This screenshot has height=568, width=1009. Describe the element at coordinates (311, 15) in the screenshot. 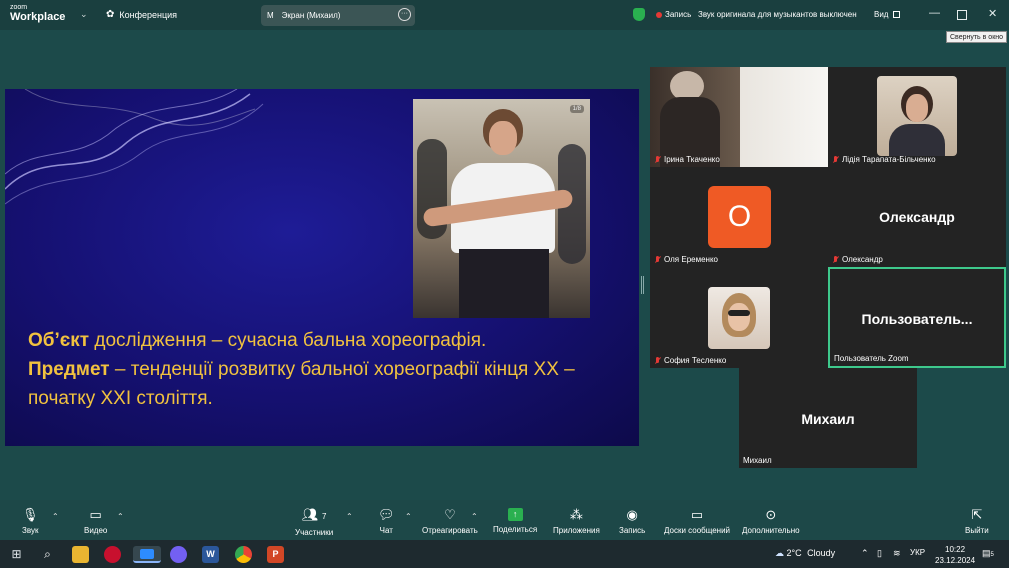

I see `screen-share-label: Экран (Михаил)` at that location.